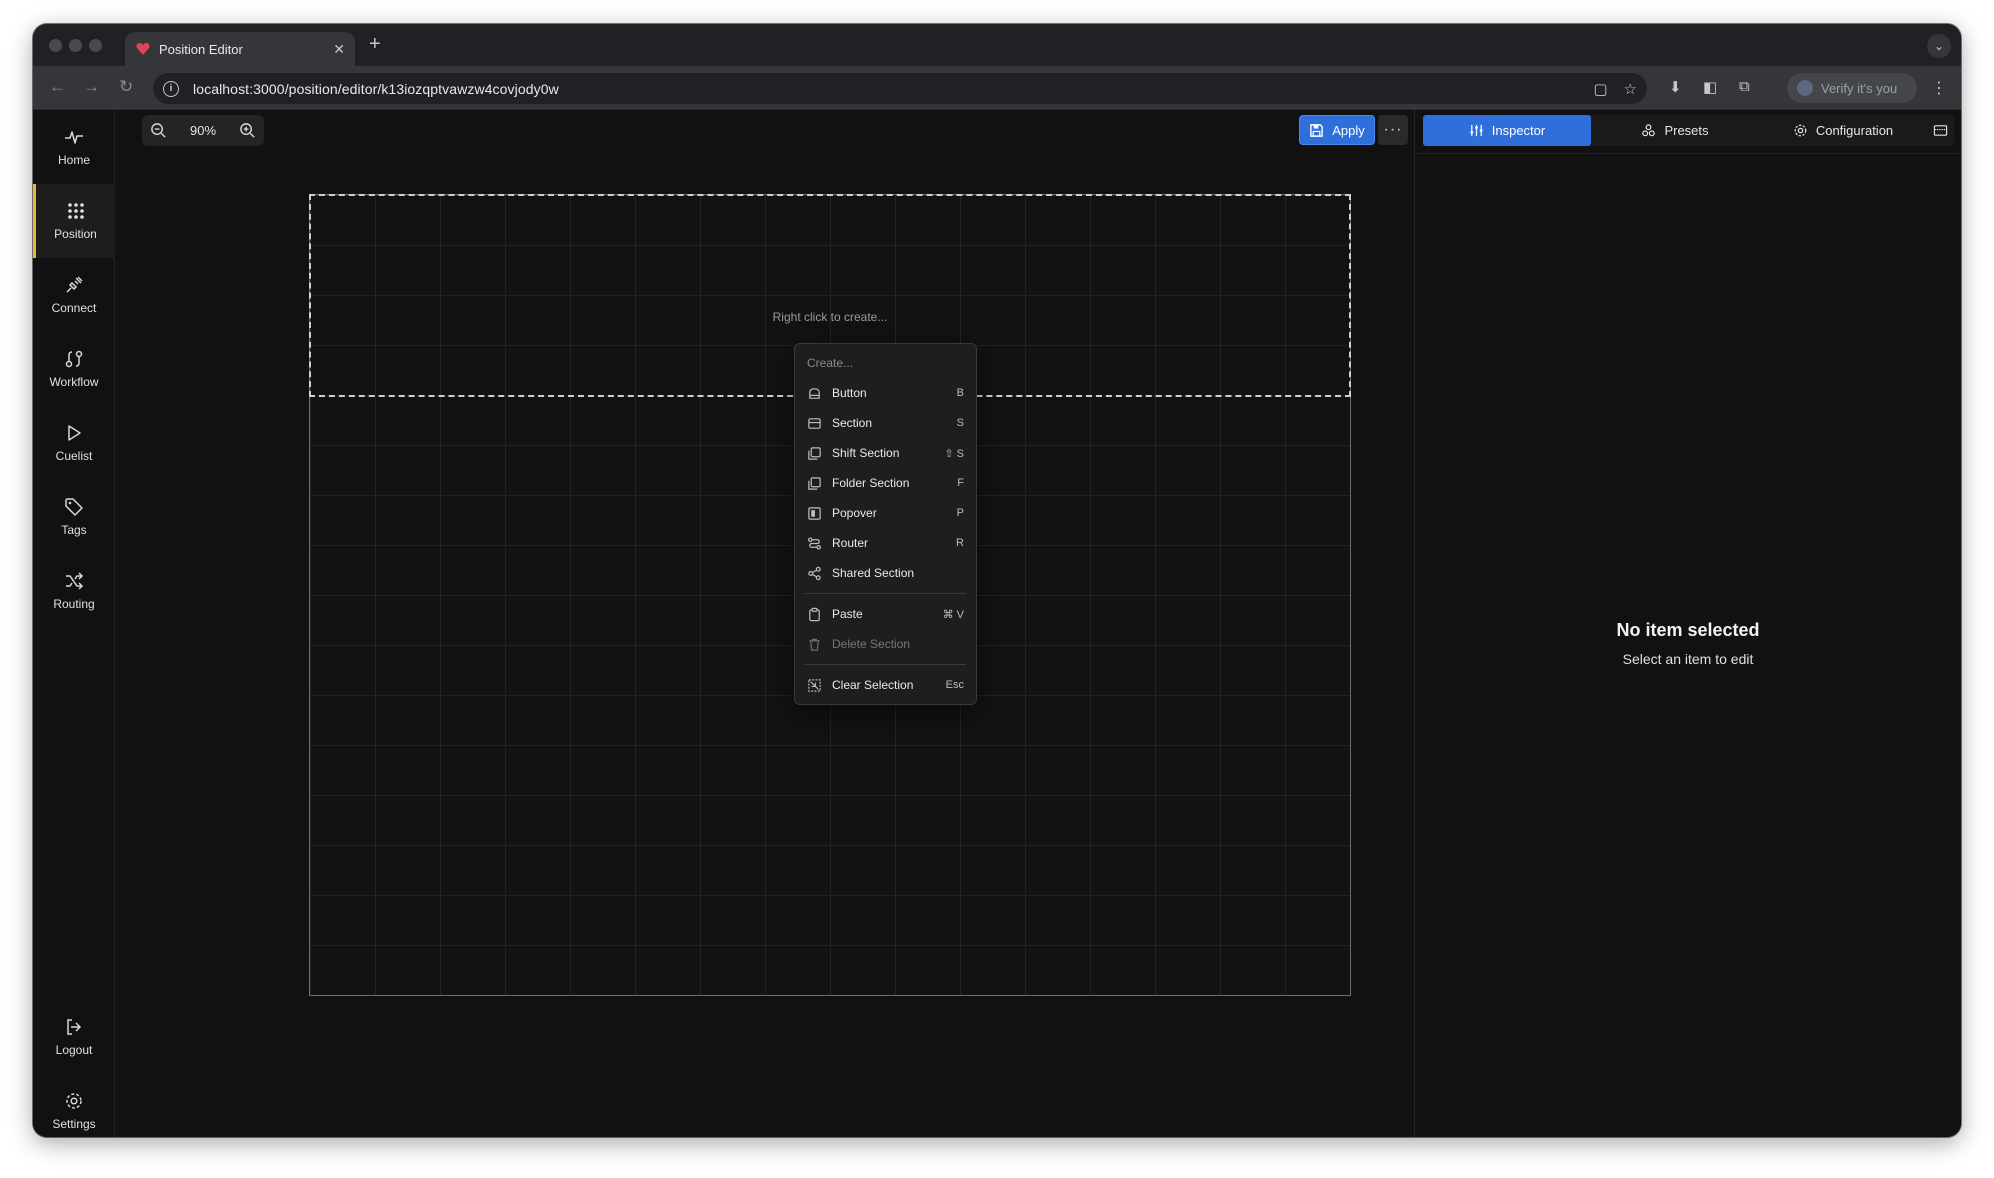 This screenshot has width=1994, height=1178. I want to click on logout-icon, so click(74, 1027).